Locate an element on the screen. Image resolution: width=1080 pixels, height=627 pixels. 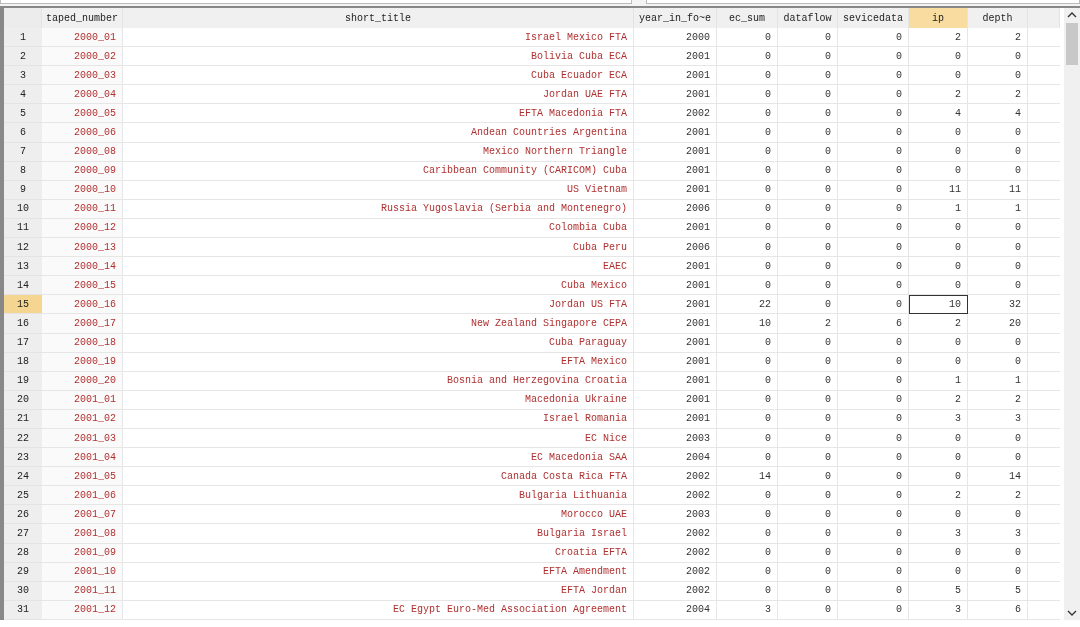
table-cell: 10 is located at coordinates (938, 305).